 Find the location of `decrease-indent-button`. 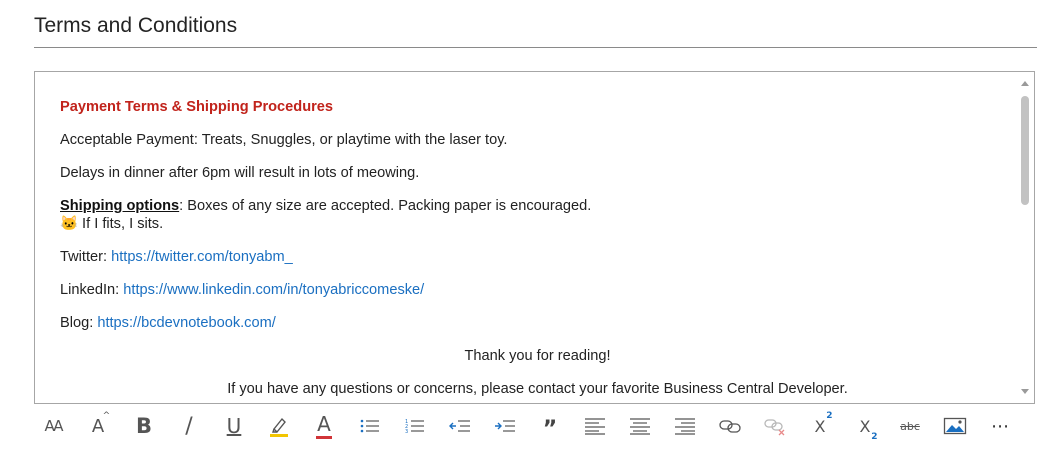

decrease-indent-button is located at coordinates (460, 426).